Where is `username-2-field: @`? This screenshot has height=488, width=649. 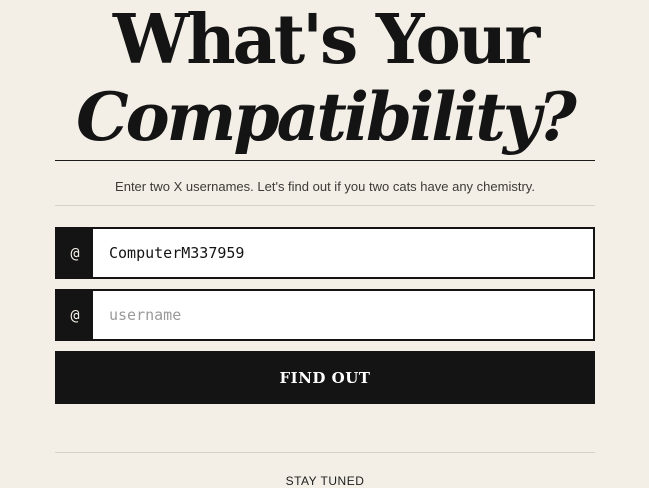 username-2-field: @ is located at coordinates (325, 315).